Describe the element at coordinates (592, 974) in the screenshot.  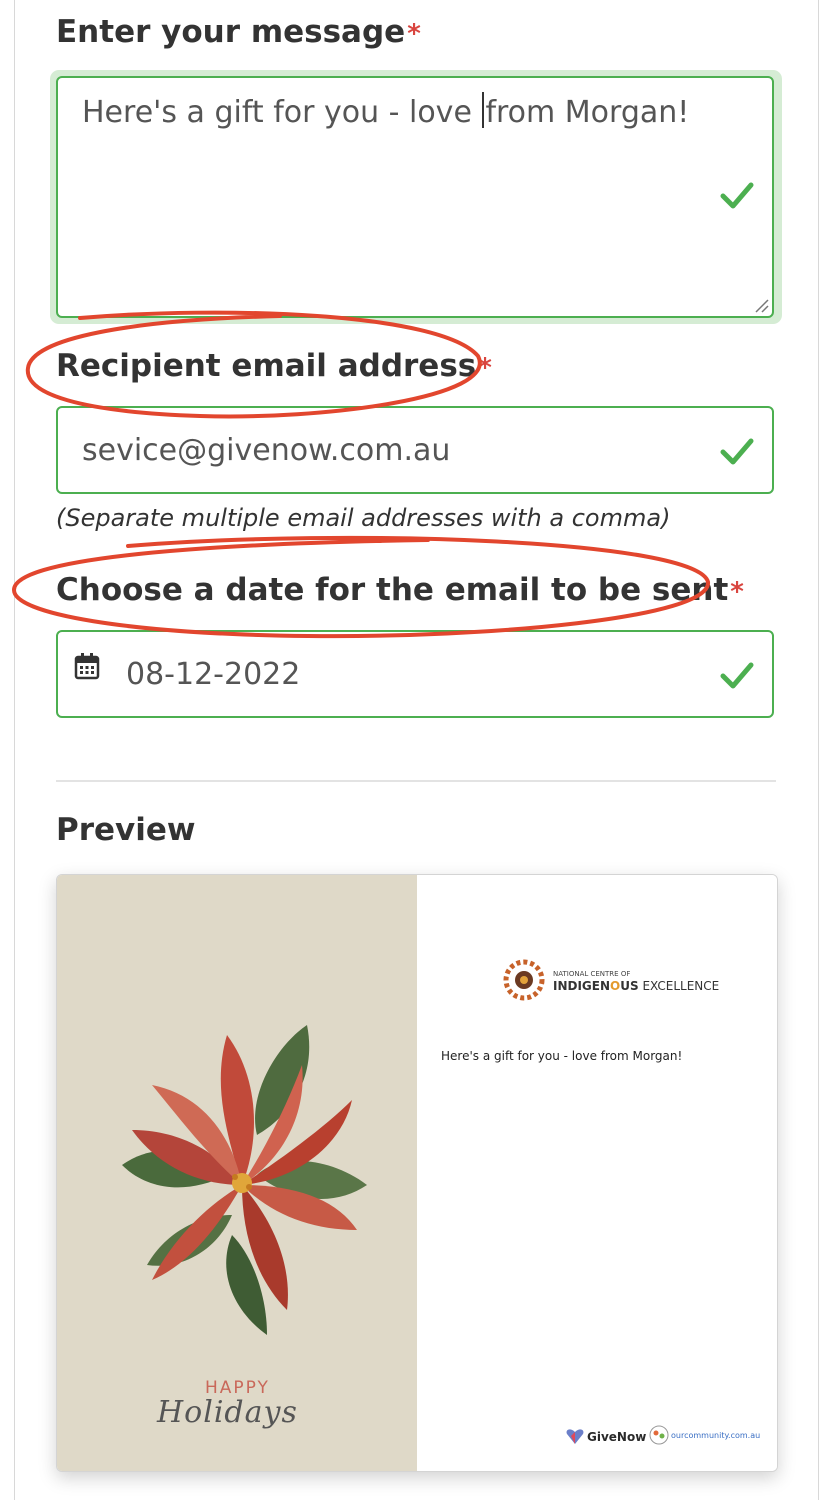
I see `org-logo-small-text: NATIONAL CENTRE OF` at that location.